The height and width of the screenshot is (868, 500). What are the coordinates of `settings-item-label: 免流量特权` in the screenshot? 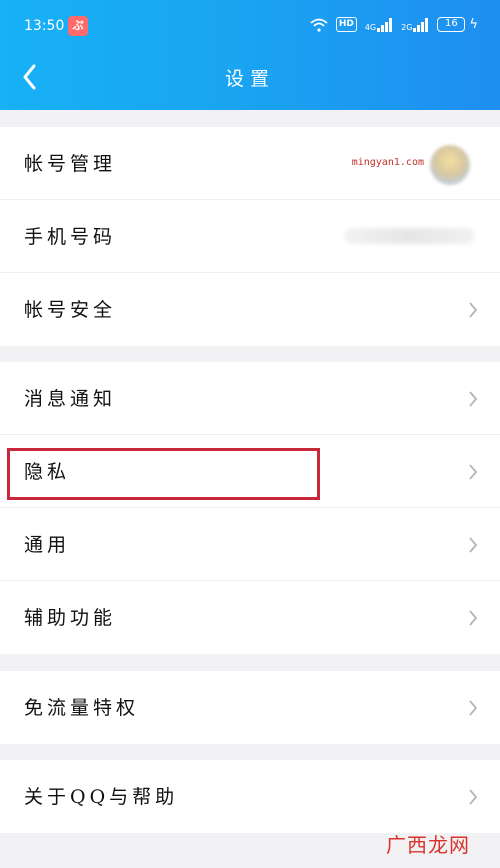 It's located at (82, 708).